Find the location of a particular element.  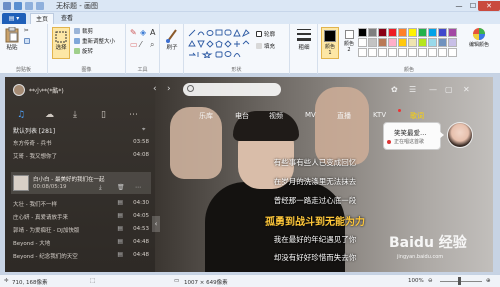

delete-song-icon: 🗑 is located at coordinates (121, 187).